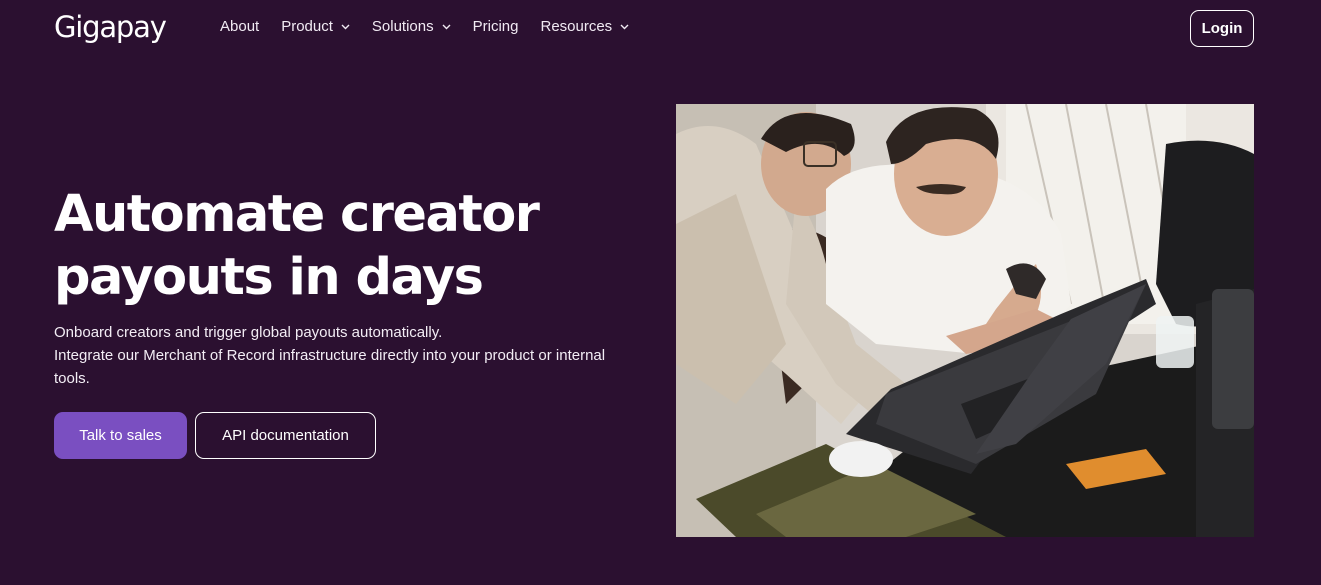 The image size is (1321, 585). Describe the element at coordinates (576, 26) in the screenshot. I see `nav-item-label: Resources` at that location.